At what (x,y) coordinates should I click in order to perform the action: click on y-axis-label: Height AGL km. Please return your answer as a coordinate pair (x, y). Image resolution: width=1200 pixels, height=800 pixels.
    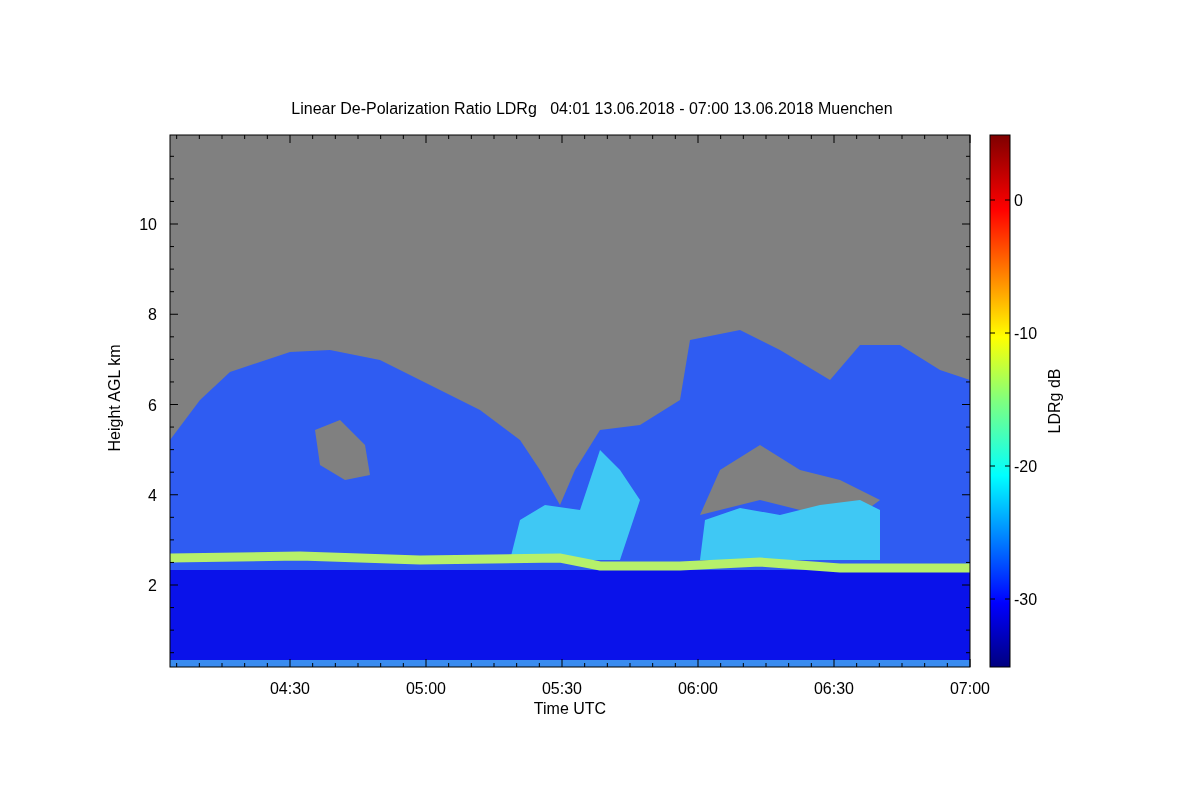
    Looking at the image, I should click on (114, 398).